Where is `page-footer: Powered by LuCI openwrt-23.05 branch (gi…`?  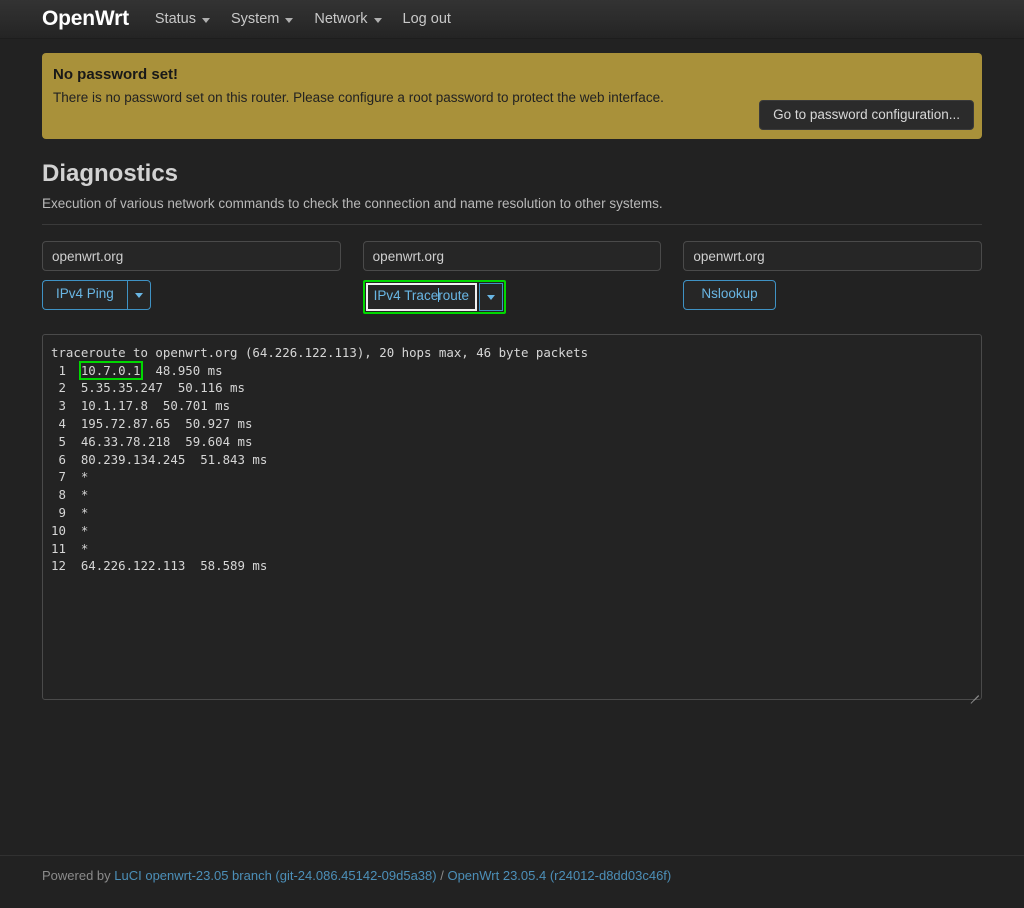 page-footer: Powered by LuCI openwrt-23.05 branch (gi… is located at coordinates (512, 875).